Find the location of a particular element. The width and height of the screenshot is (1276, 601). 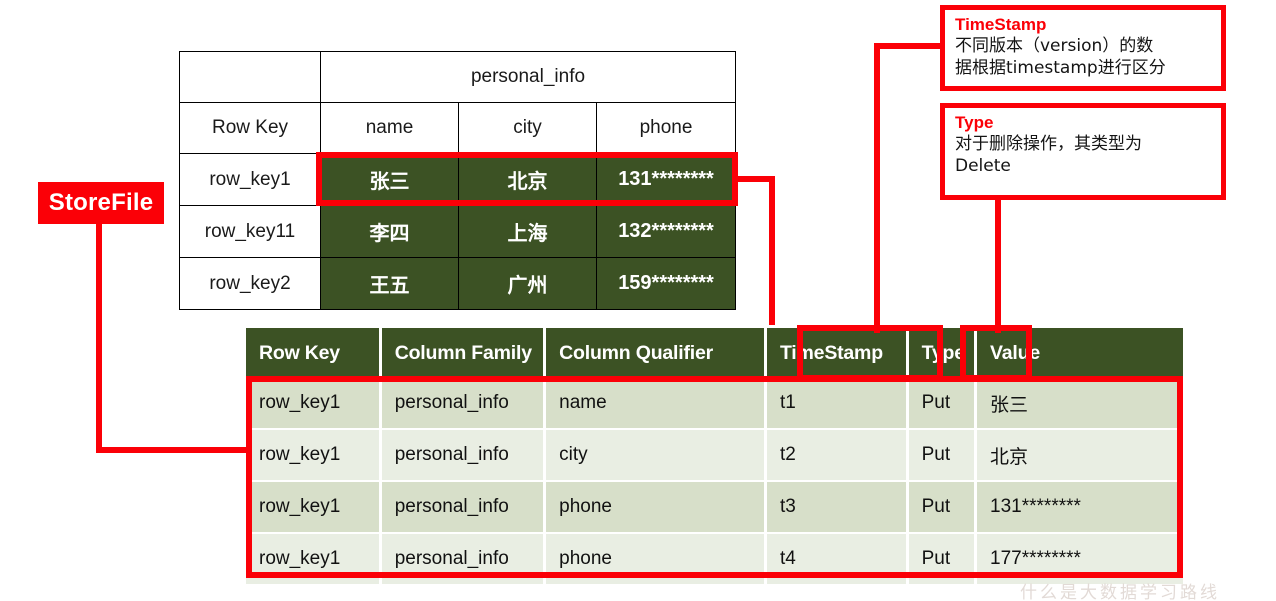

highlight-box-type-header is located at coordinates (996, 353).